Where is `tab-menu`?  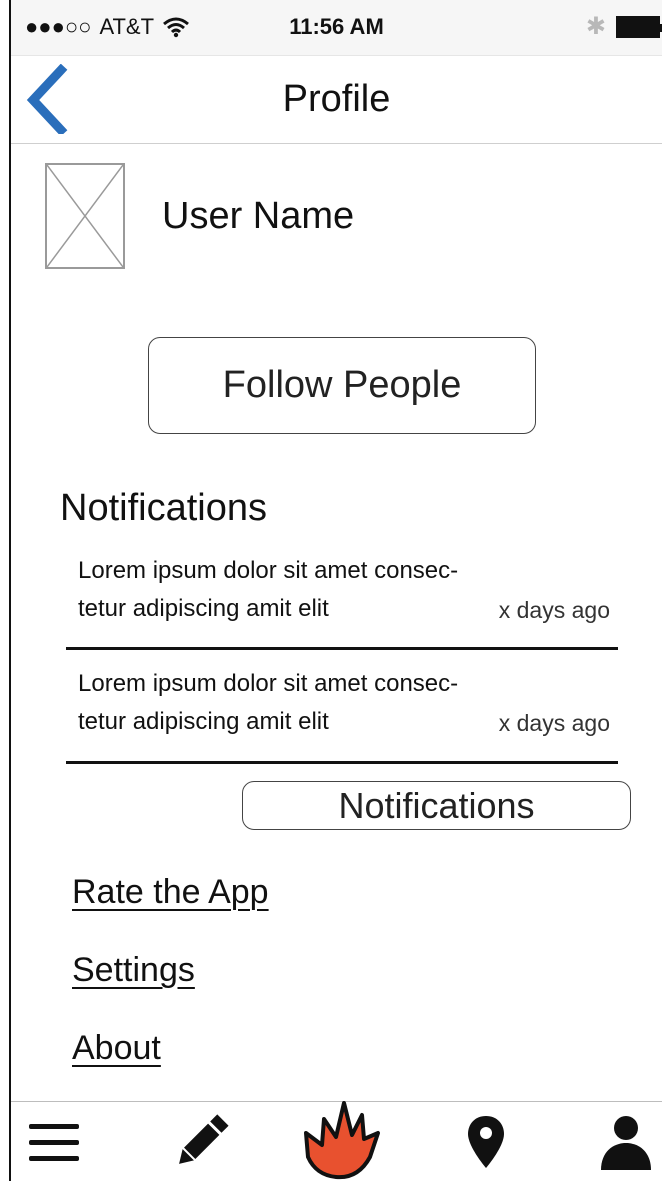 tab-menu is located at coordinates (54, 1141).